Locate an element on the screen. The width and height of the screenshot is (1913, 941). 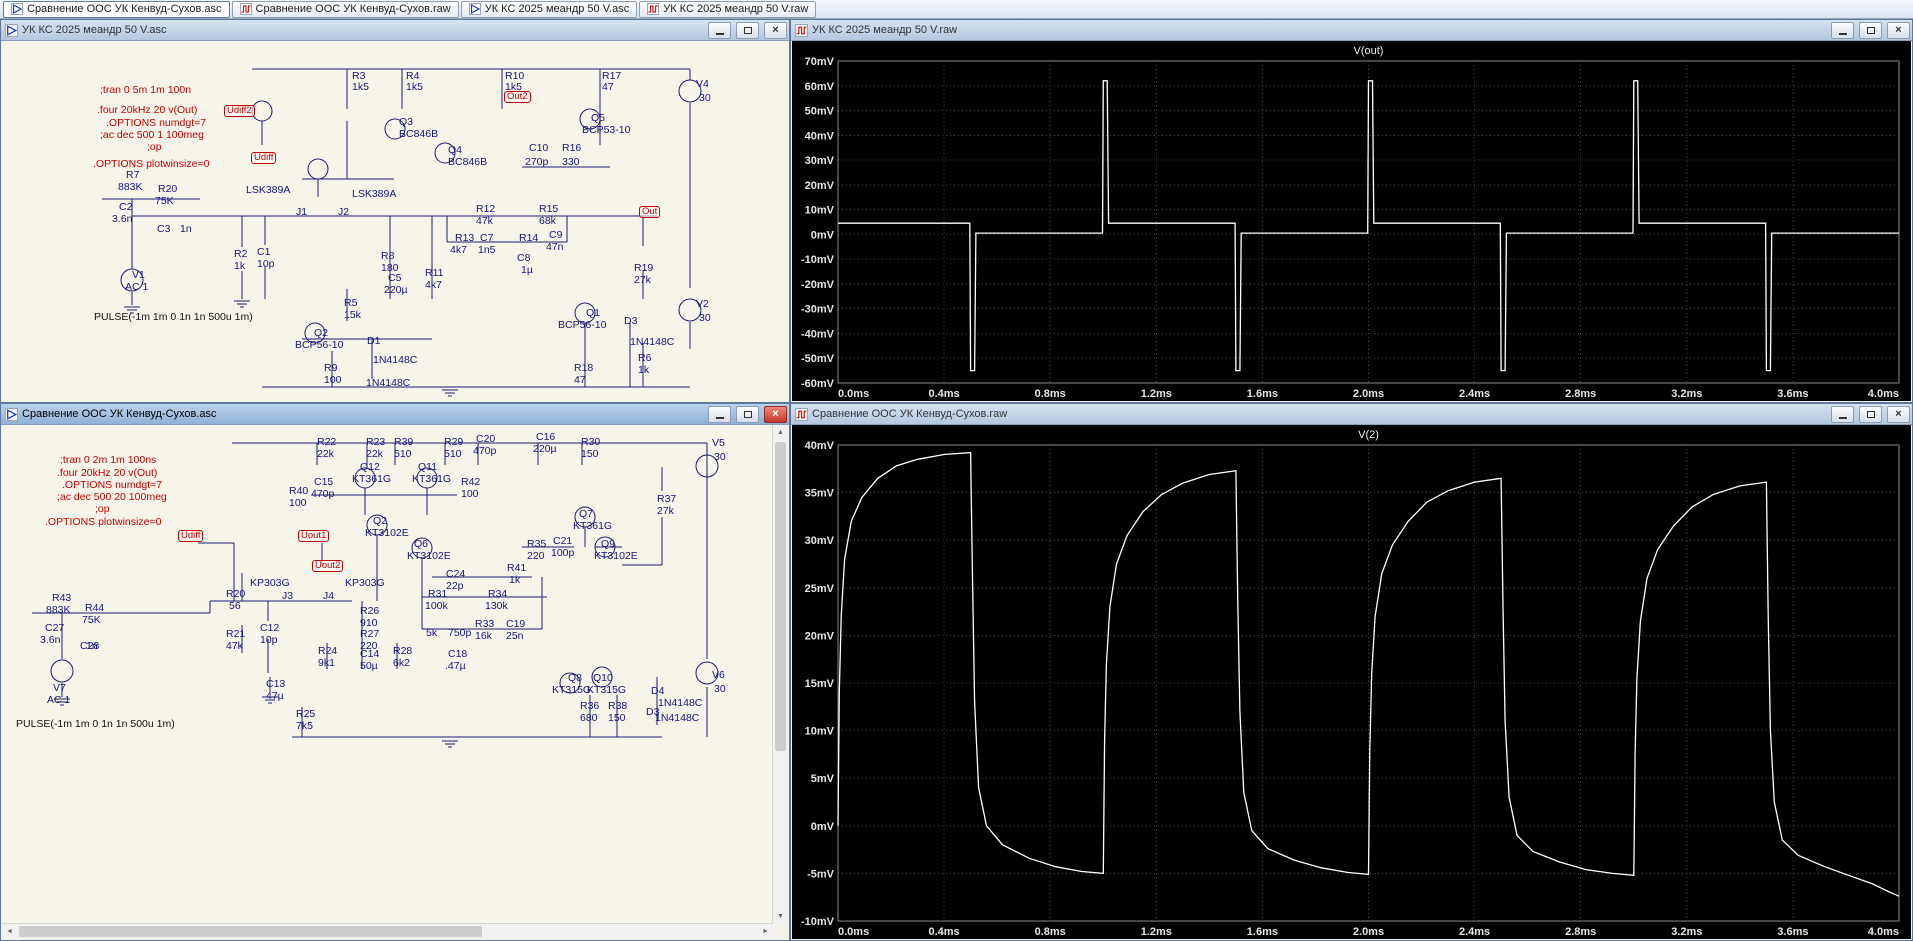
component-label: 330 is located at coordinates (571, 162).